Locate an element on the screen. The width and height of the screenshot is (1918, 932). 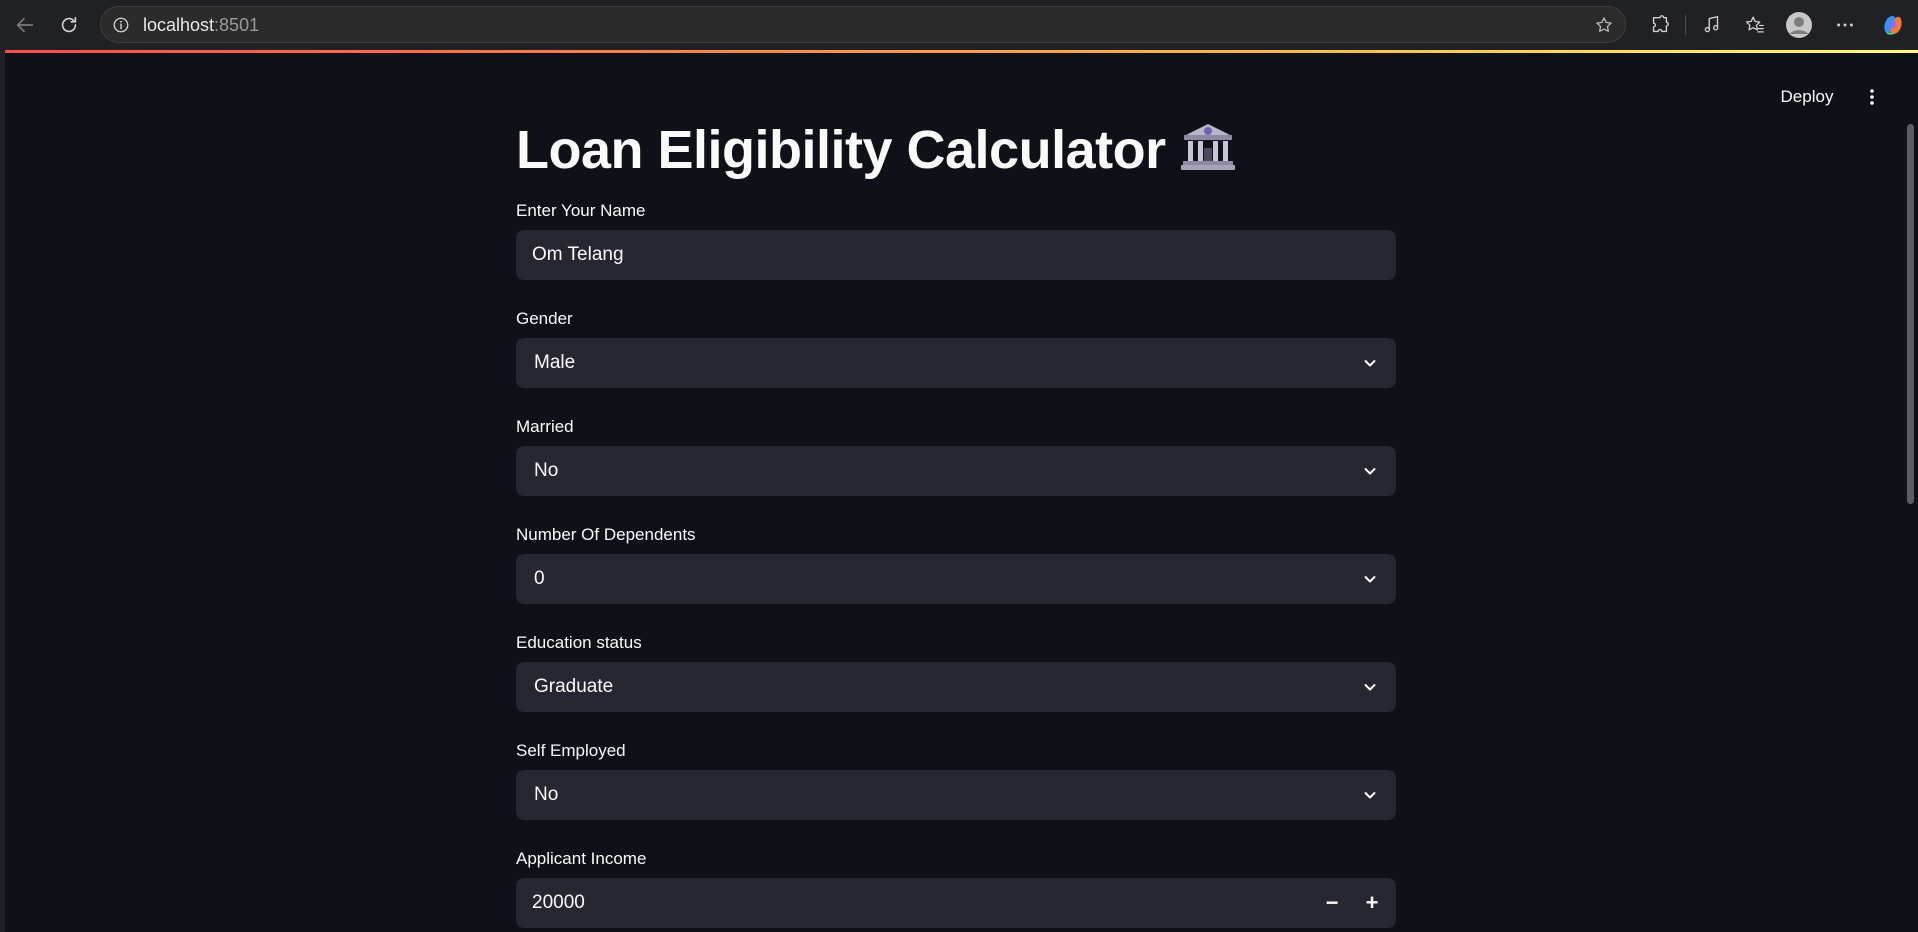
main-menu-button is located at coordinates (1872, 97).